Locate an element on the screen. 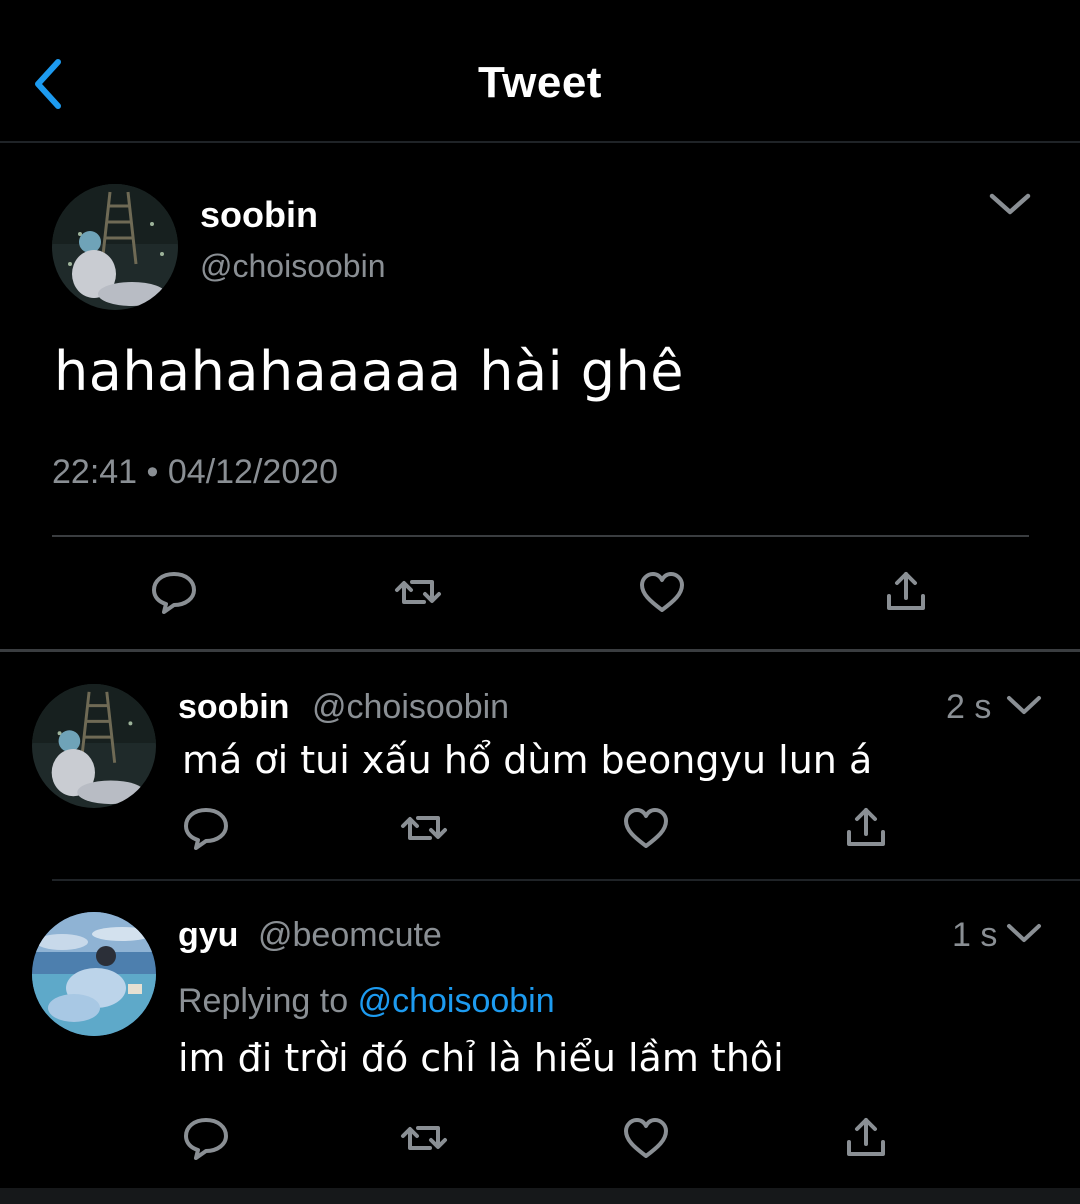 The width and height of the screenshot is (1080, 1204). bottom-edge is located at coordinates (540, 1196).